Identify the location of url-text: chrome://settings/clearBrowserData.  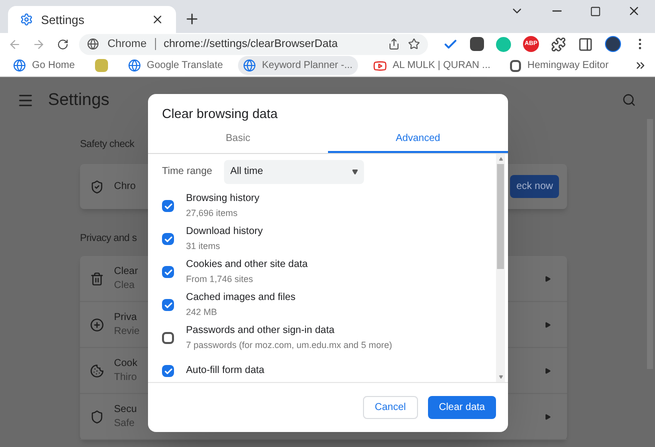
(251, 44).